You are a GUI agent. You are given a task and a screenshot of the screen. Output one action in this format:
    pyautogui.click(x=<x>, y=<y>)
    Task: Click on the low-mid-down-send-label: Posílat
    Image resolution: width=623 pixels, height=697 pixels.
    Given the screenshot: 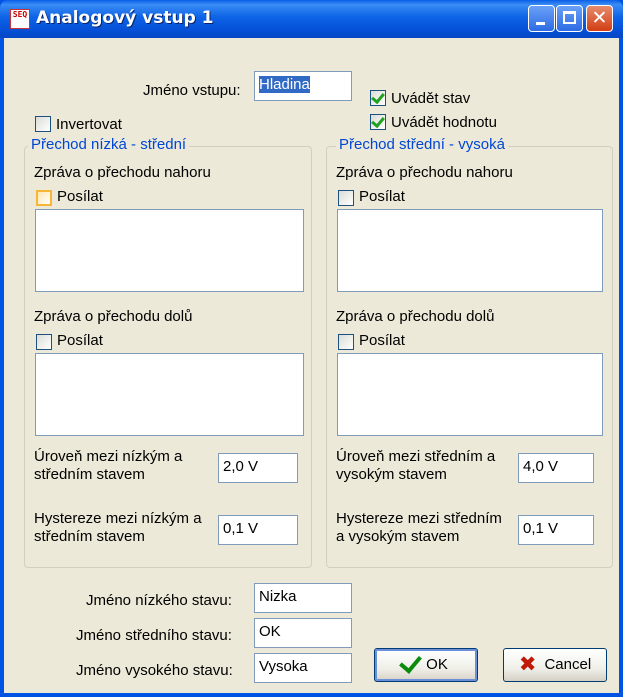 What is the action you would take?
    pyautogui.click(x=80, y=340)
    